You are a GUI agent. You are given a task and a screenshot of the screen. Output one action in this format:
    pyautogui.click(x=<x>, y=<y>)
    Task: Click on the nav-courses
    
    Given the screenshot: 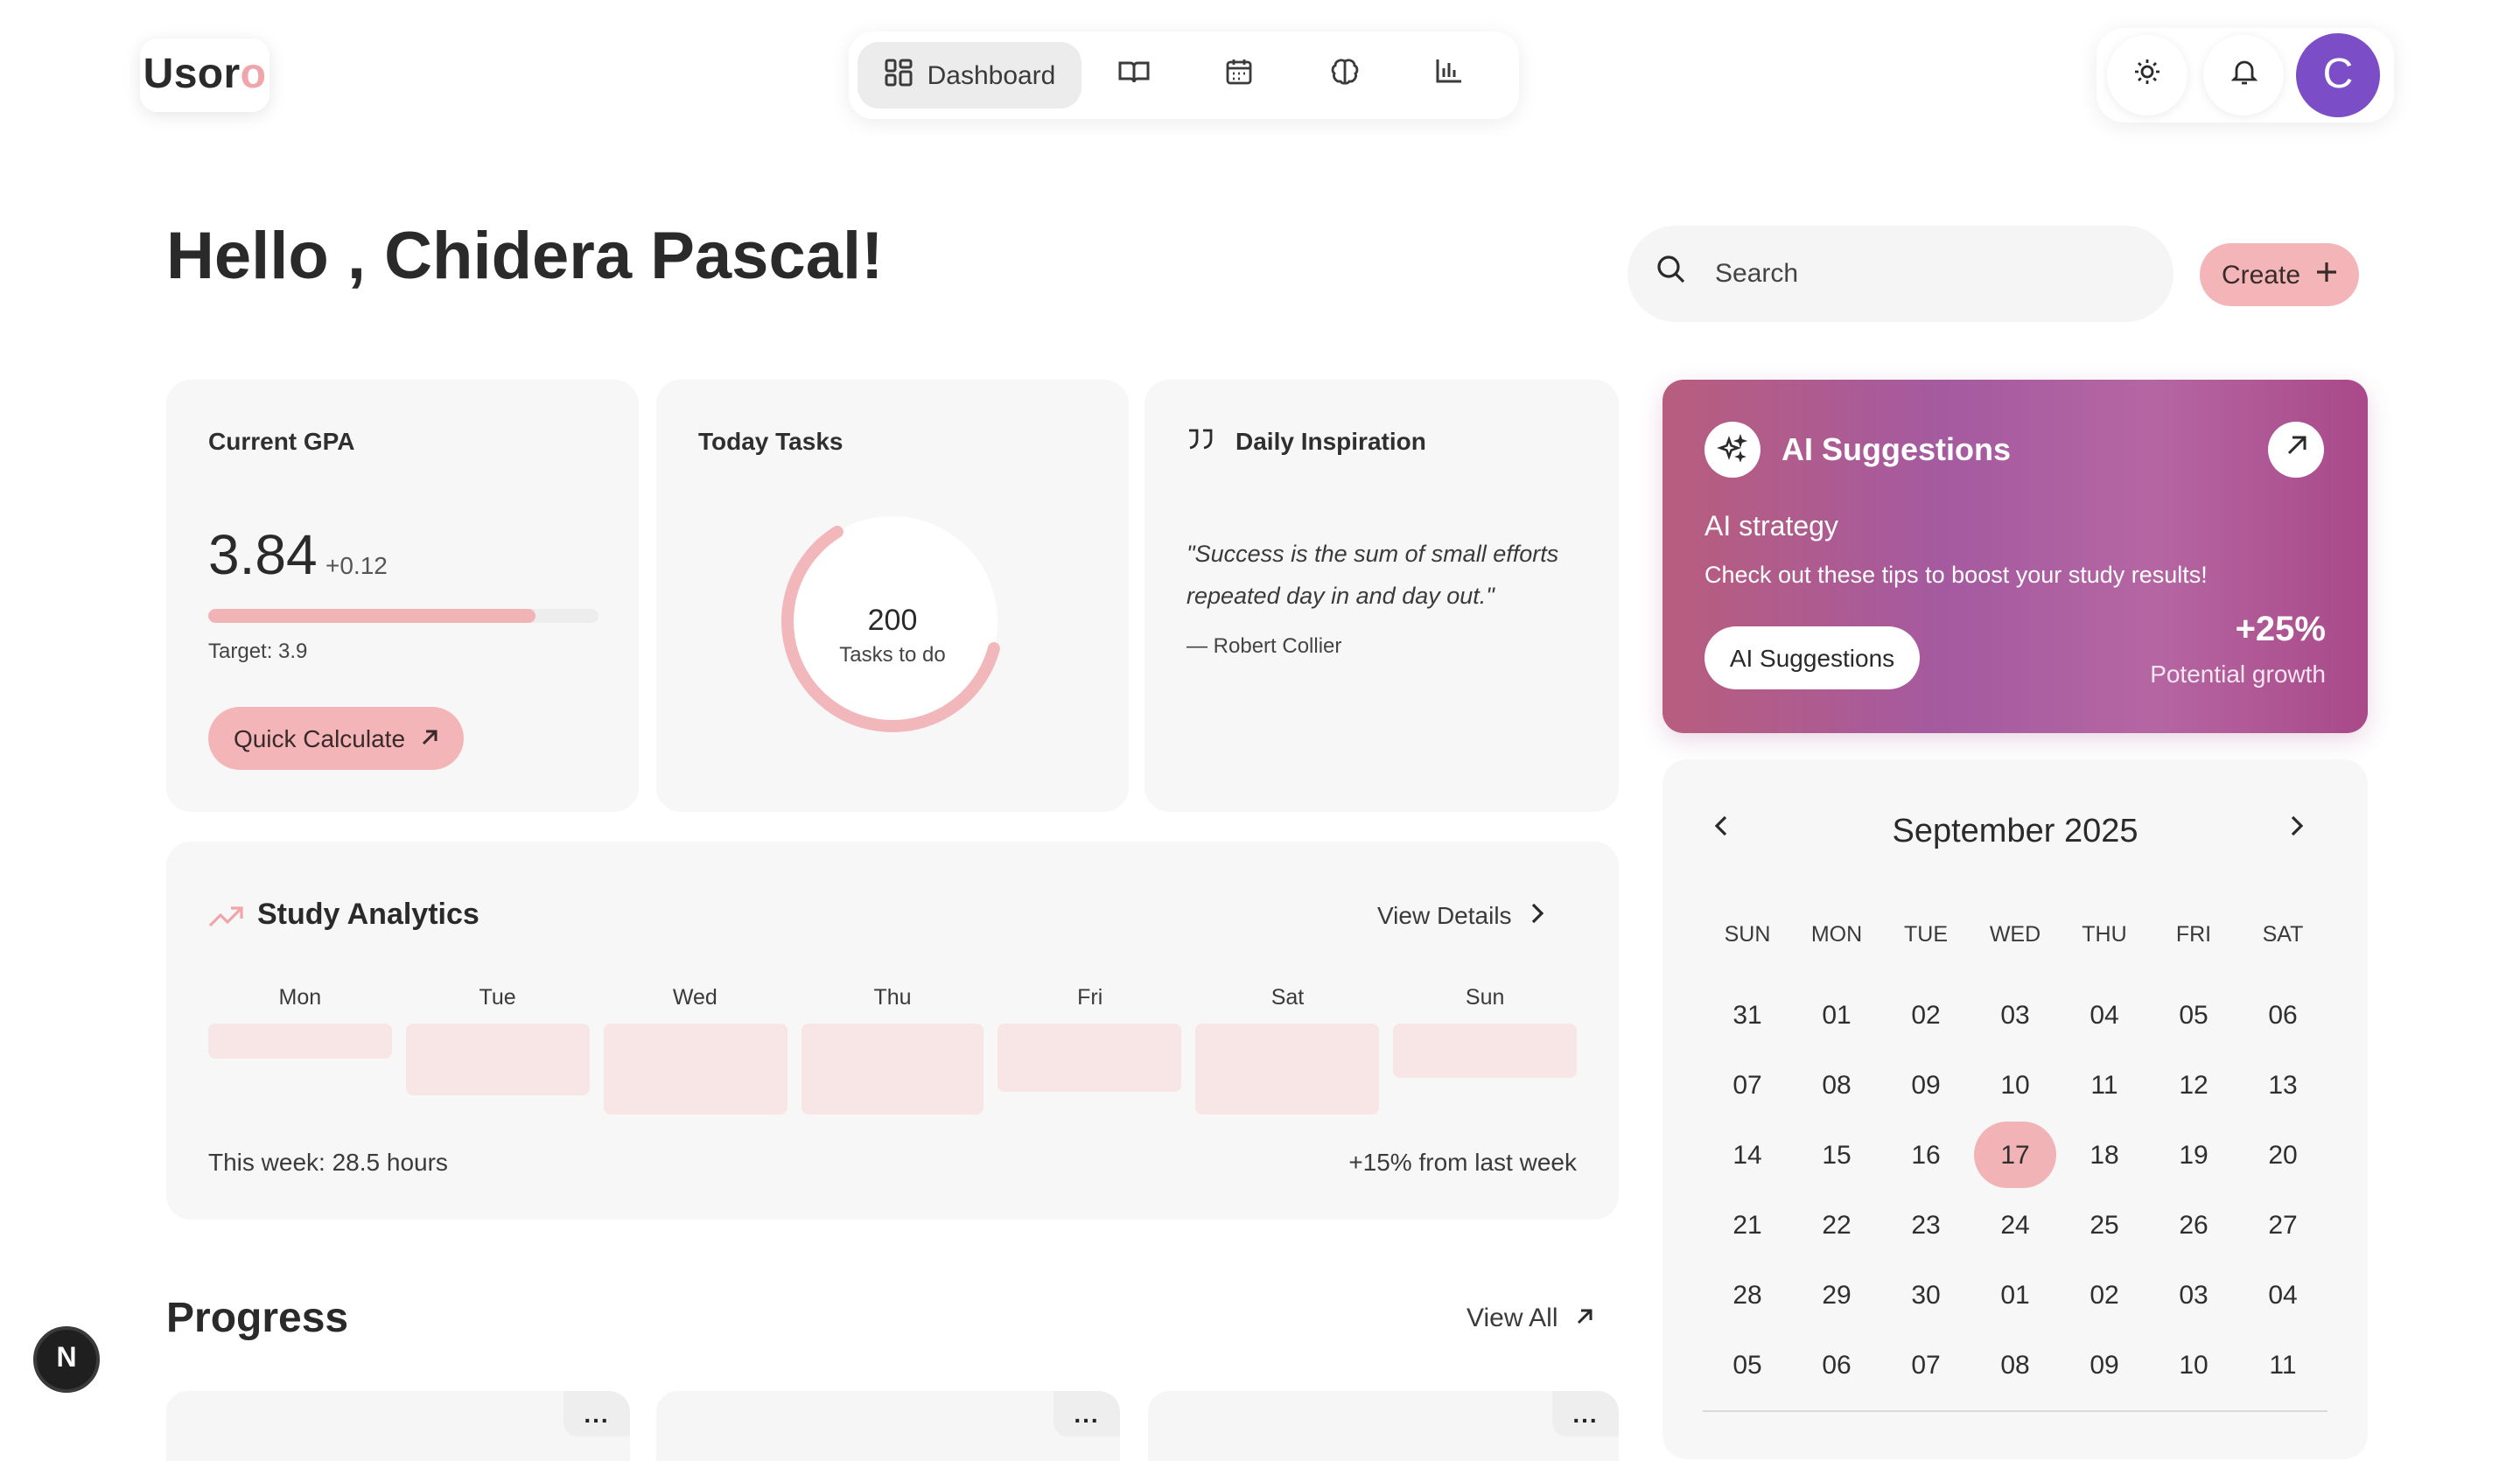 What is the action you would take?
    pyautogui.click(x=1134, y=75)
    